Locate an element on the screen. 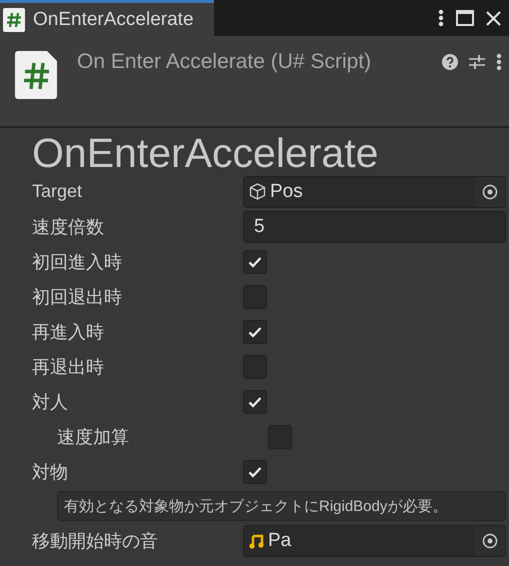 This screenshot has height=566, width=509. cube-icon is located at coordinates (257, 191).